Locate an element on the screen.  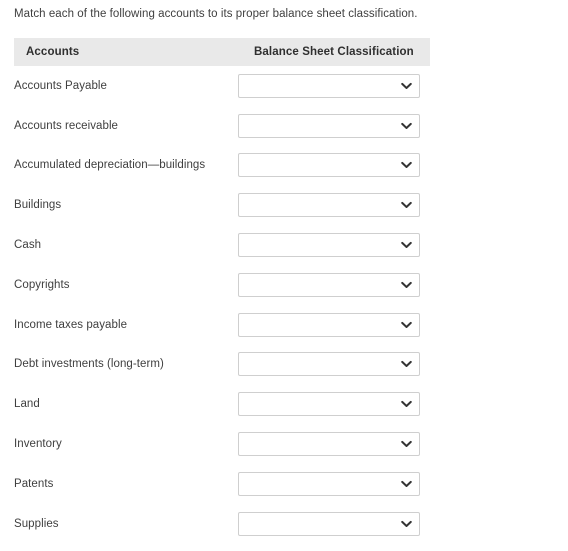
column-header-accounts: Accounts is located at coordinates (53, 52).